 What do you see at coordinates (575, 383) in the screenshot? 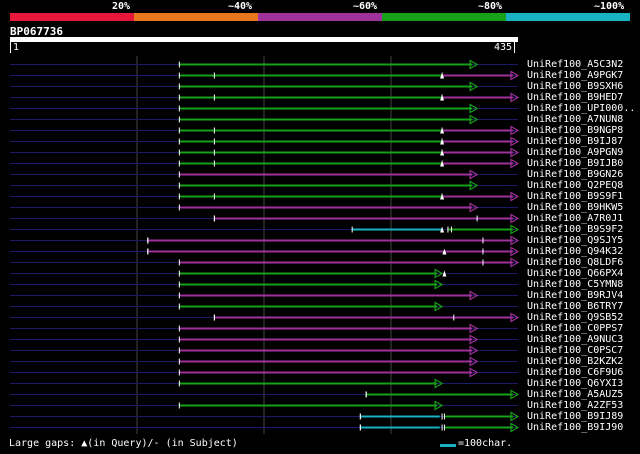
I see `hit-label-30: UniRef100_Q6YXI3` at bounding box center [575, 383].